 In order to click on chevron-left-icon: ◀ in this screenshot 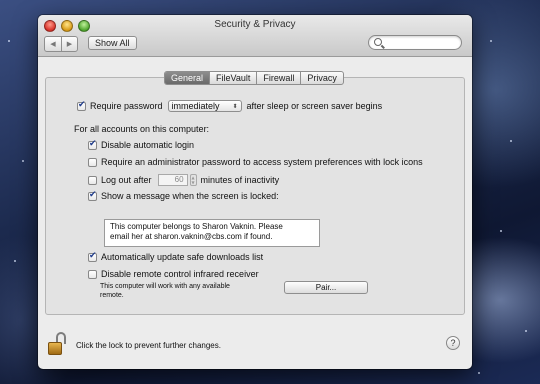, I will do `click(53, 44)`.